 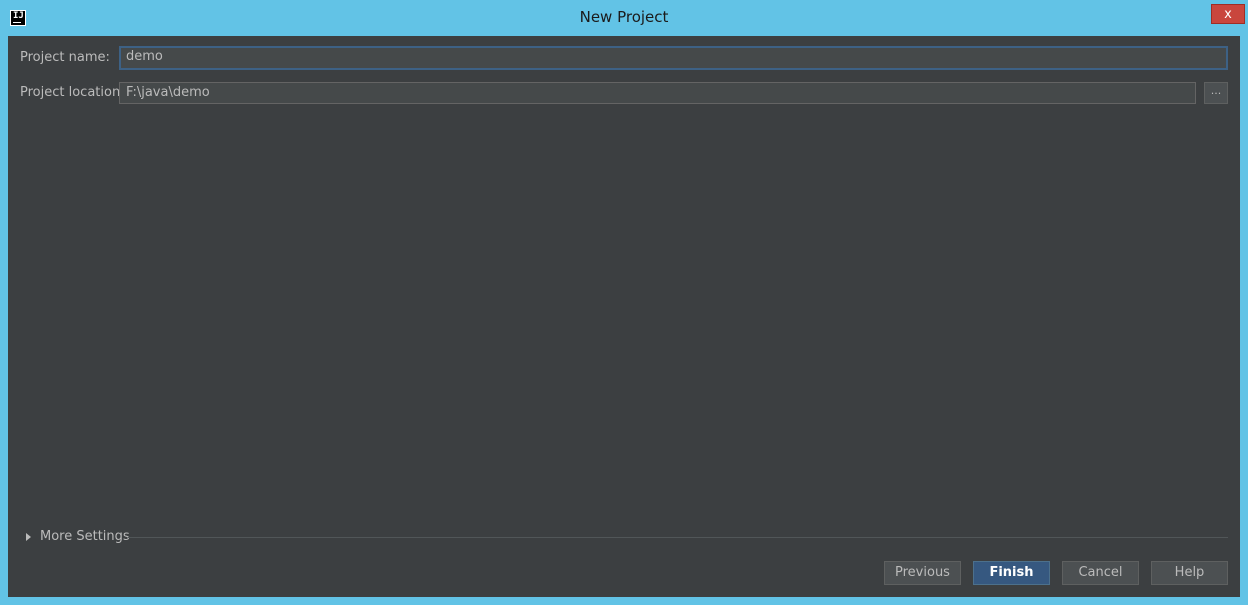 I want to click on title-bar: IJ New Project x, so click(x=624, y=18).